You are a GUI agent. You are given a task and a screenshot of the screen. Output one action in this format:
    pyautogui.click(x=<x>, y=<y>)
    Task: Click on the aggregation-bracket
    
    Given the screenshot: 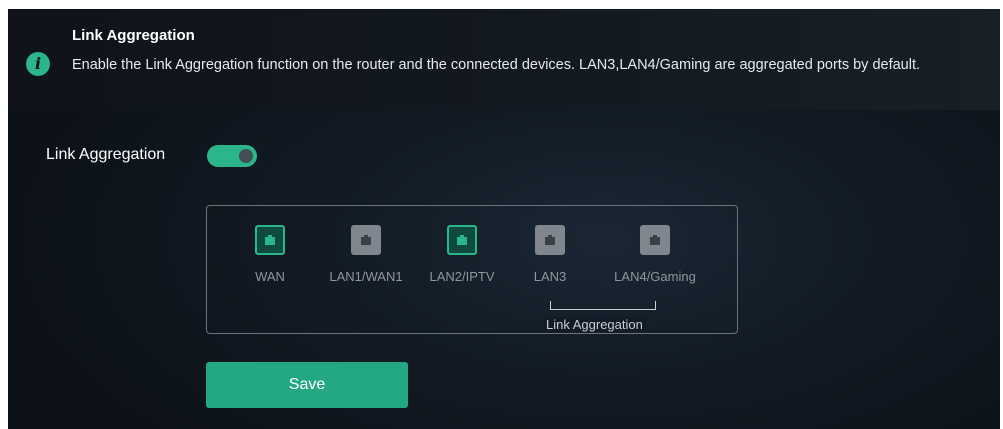 What is the action you would take?
    pyautogui.click(x=603, y=305)
    